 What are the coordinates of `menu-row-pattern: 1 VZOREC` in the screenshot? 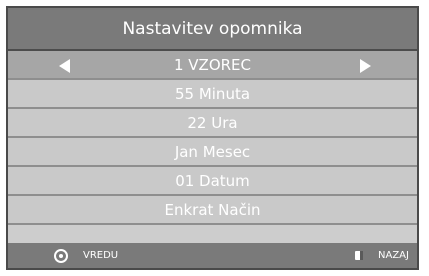 It's located at (212, 65).